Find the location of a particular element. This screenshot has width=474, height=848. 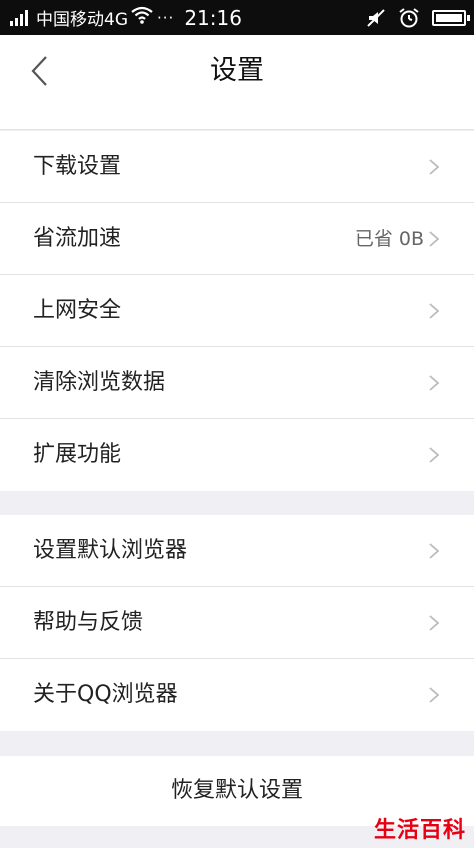

mute-icon is located at coordinates (376, 18).